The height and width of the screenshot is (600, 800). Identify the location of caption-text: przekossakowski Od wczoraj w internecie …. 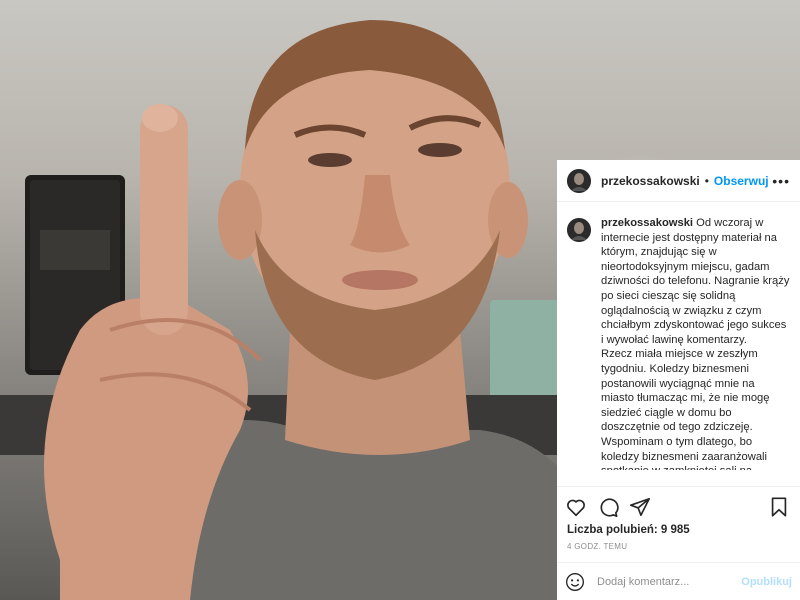
(695, 343).